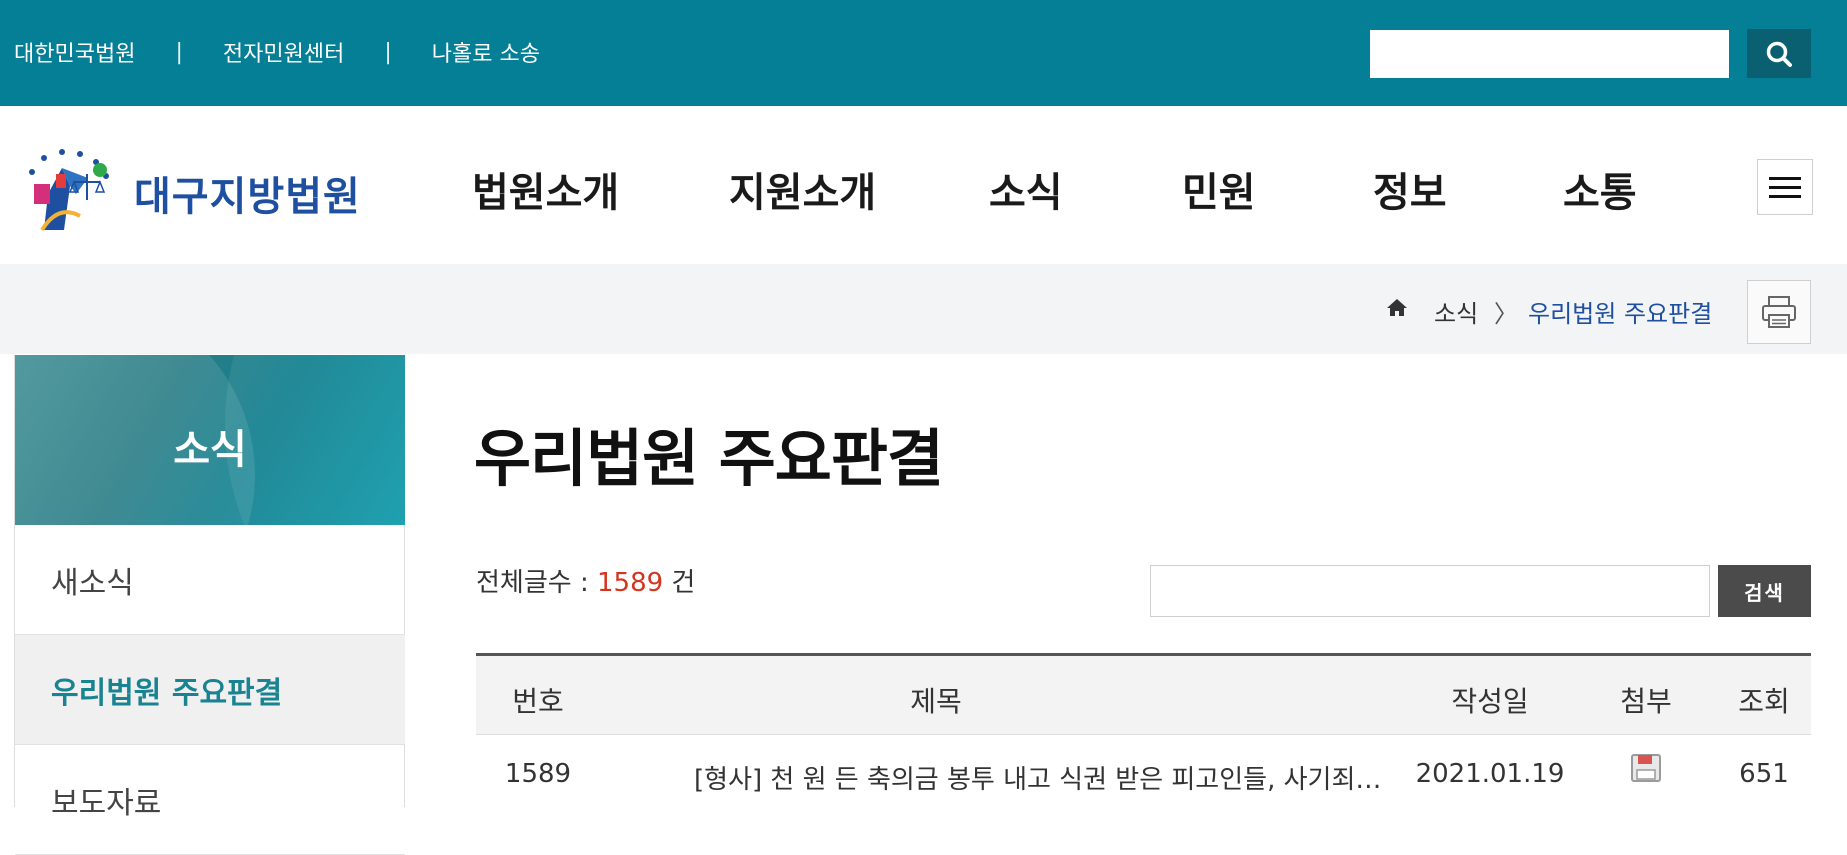  I want to click on side-nav-item-press-releases: 보도자료, so click(210, 800).